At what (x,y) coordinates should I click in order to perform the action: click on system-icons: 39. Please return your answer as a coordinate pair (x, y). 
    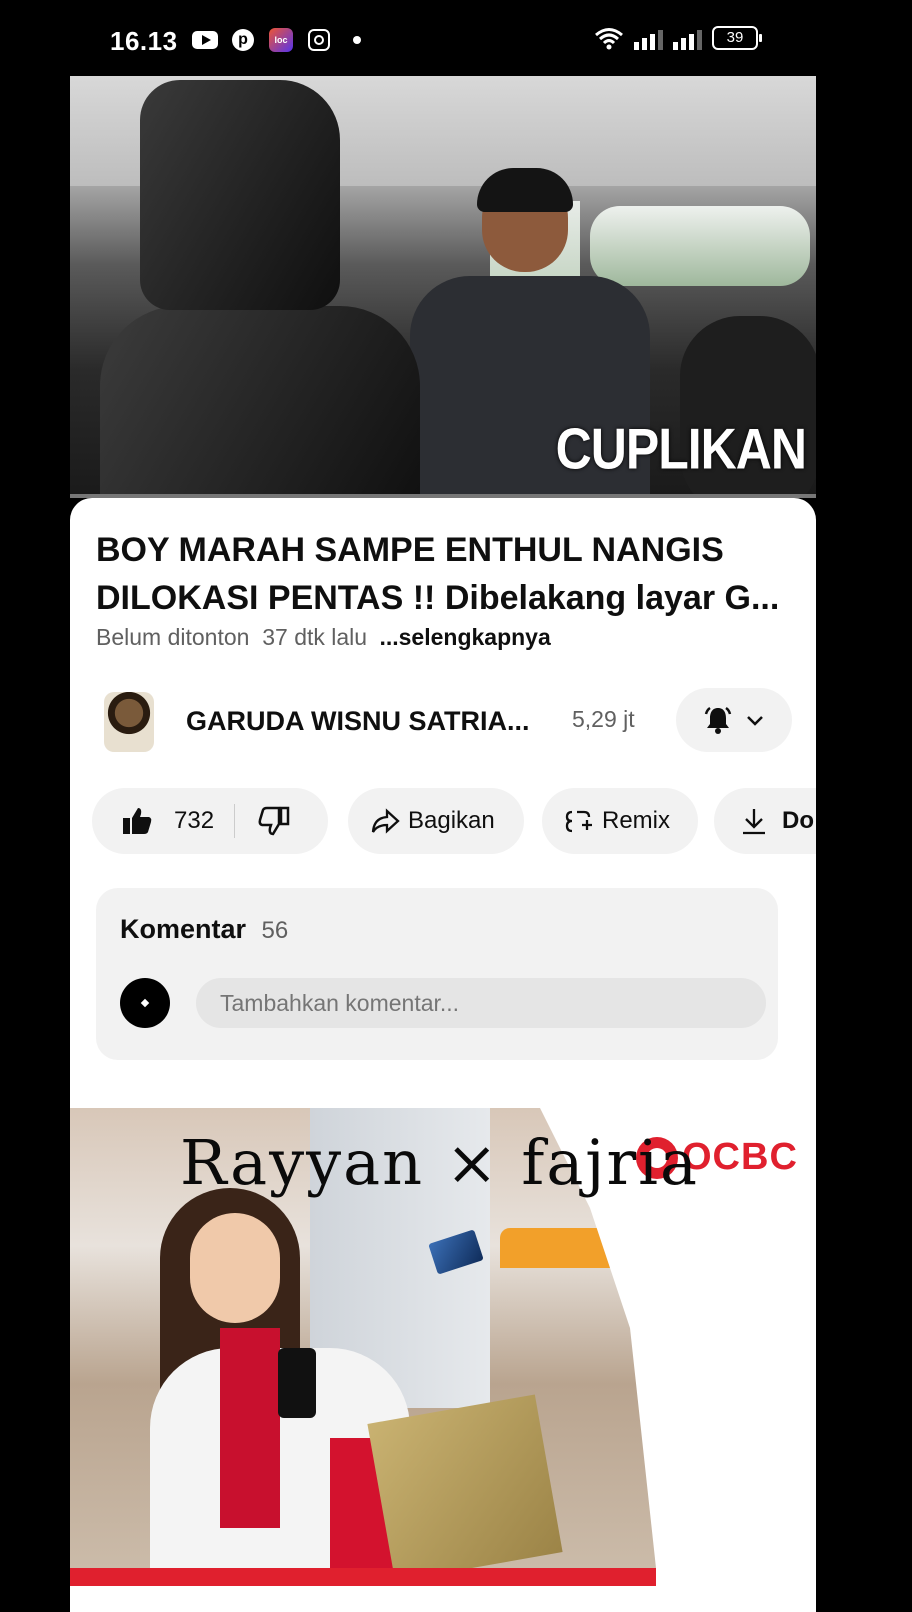
    Looking at the image, I should click on (678, 38).